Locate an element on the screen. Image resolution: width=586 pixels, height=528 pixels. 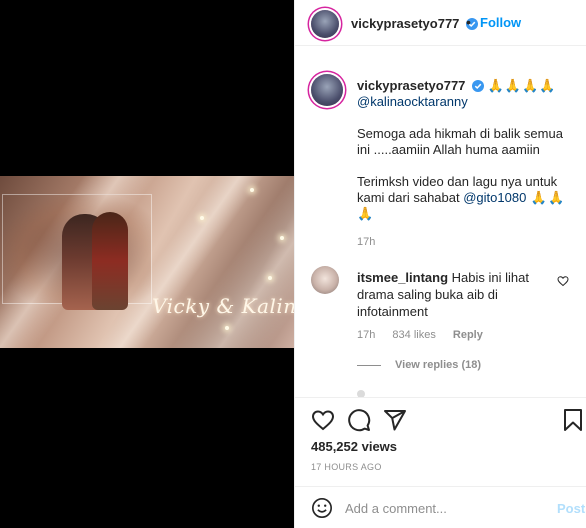
comment-input is located at coordinates (440, 508).